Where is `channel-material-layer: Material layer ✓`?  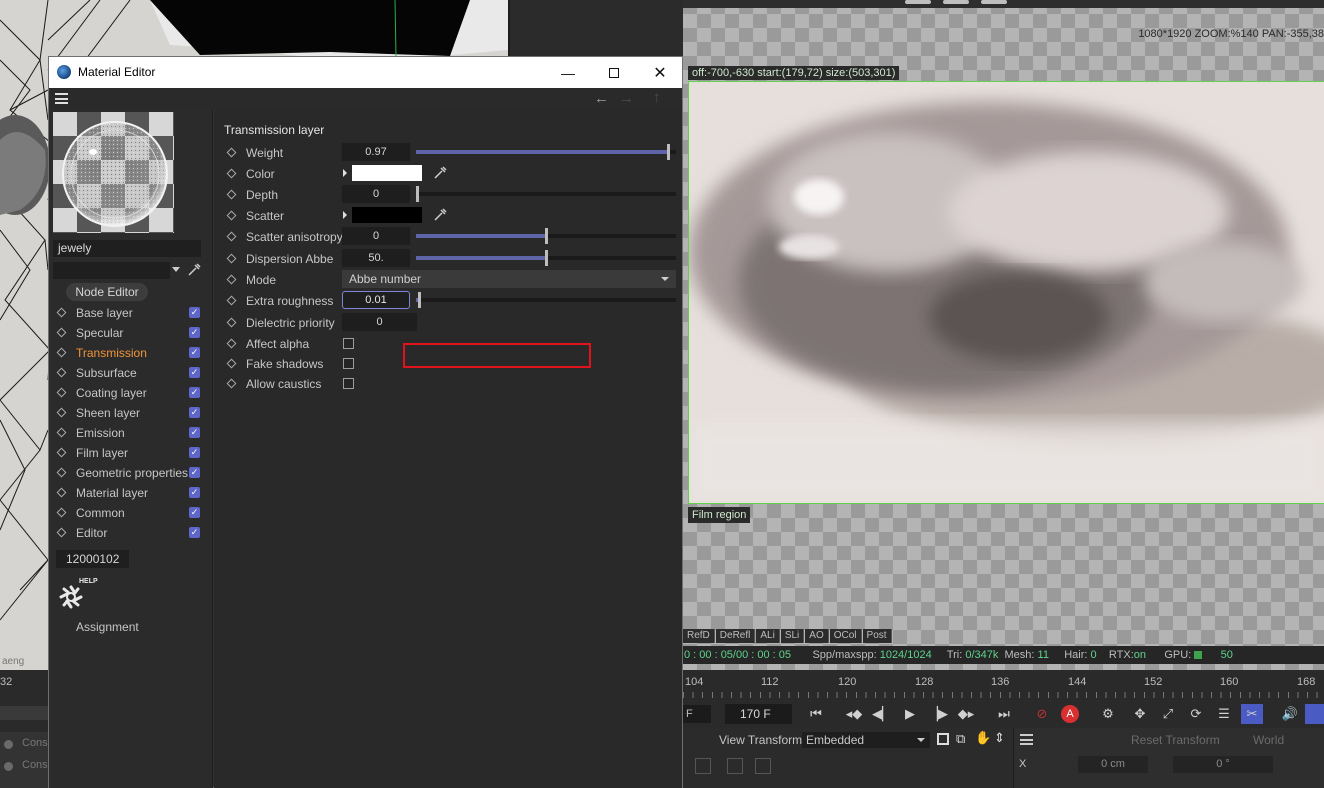
channel-material-layer: Material layer ✓ is located at coordinates (131, 493).